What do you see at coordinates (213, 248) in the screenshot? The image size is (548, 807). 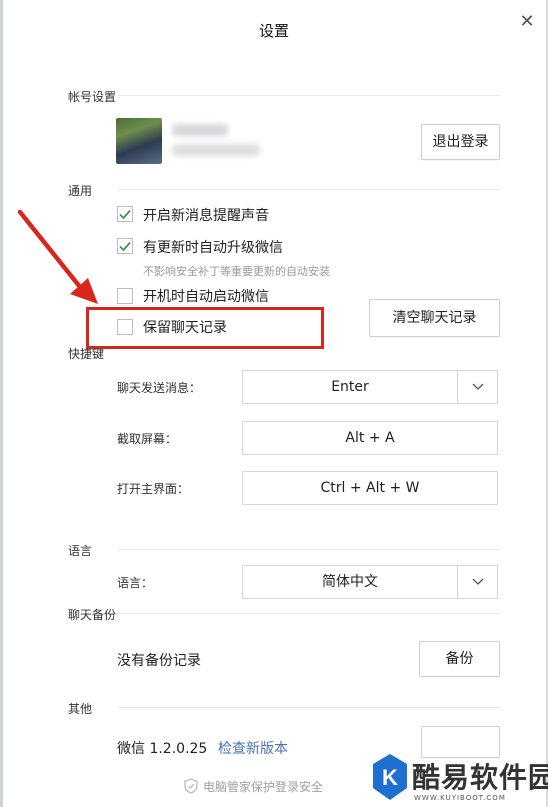 I see `option-label: 有更新时自动升级微信` at bounding box center [213, 248].